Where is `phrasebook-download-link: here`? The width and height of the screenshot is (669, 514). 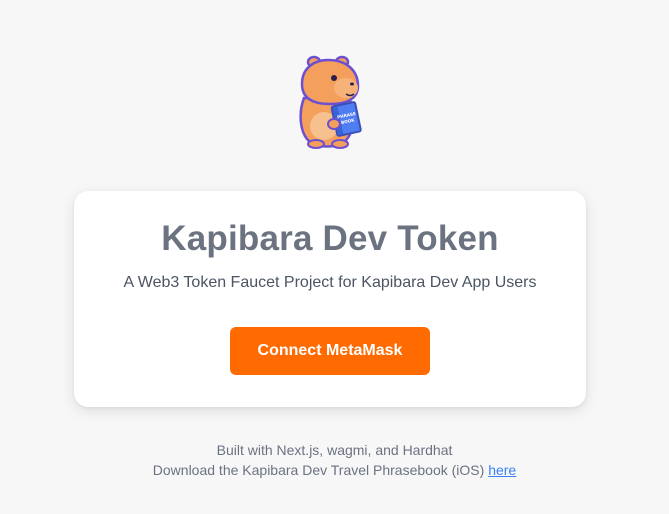
phrasebook-download-link: here is located at coordinates (502, 470).